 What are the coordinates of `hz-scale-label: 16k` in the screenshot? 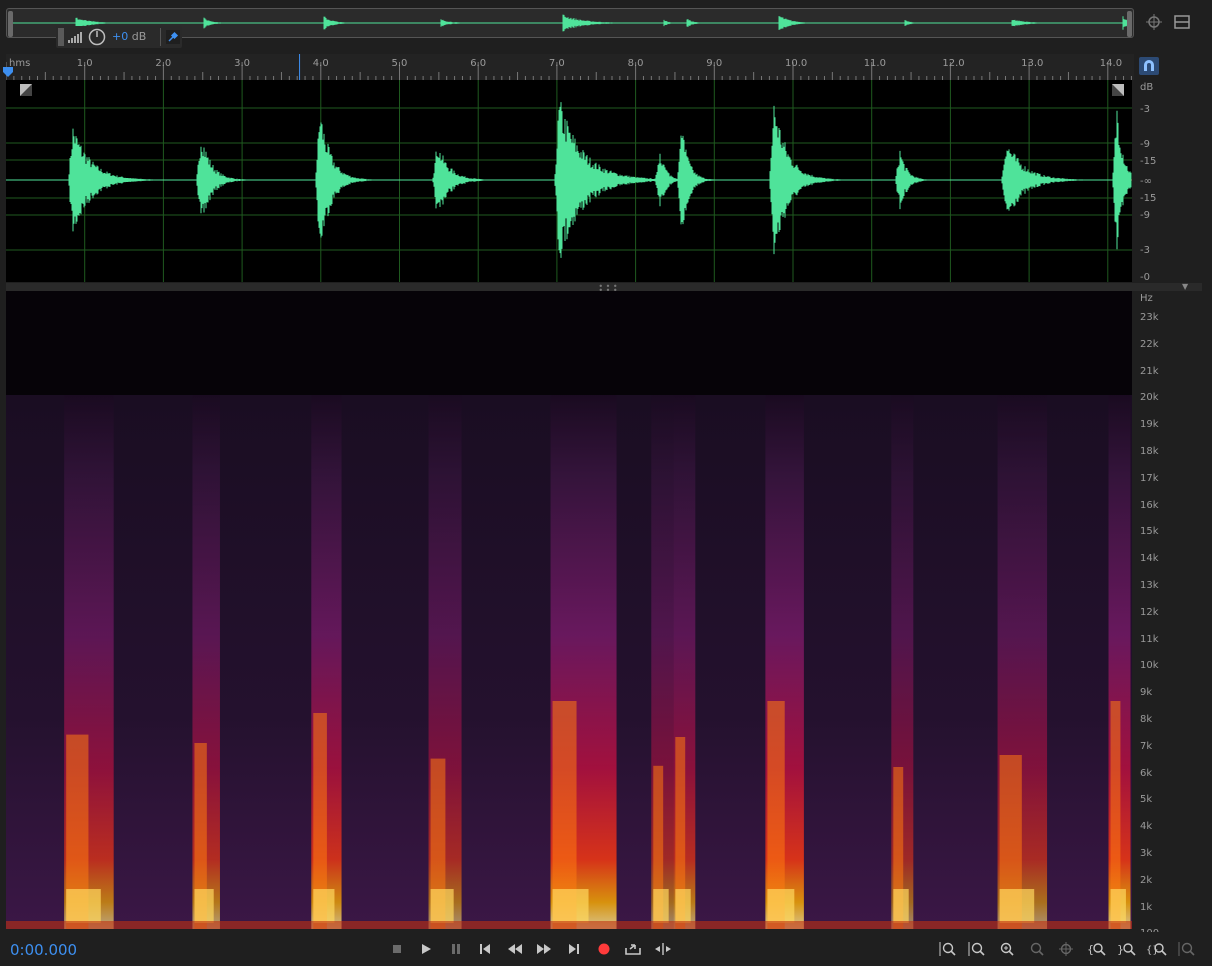 It's located at (1149, 505).